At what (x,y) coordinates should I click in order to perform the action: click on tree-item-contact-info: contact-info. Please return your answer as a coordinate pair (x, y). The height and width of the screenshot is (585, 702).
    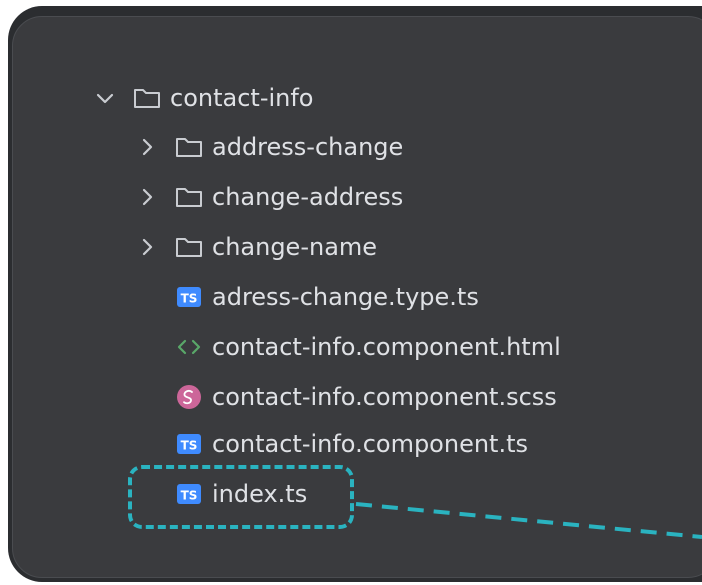
    Looking at the image, I should click on (203, 98).